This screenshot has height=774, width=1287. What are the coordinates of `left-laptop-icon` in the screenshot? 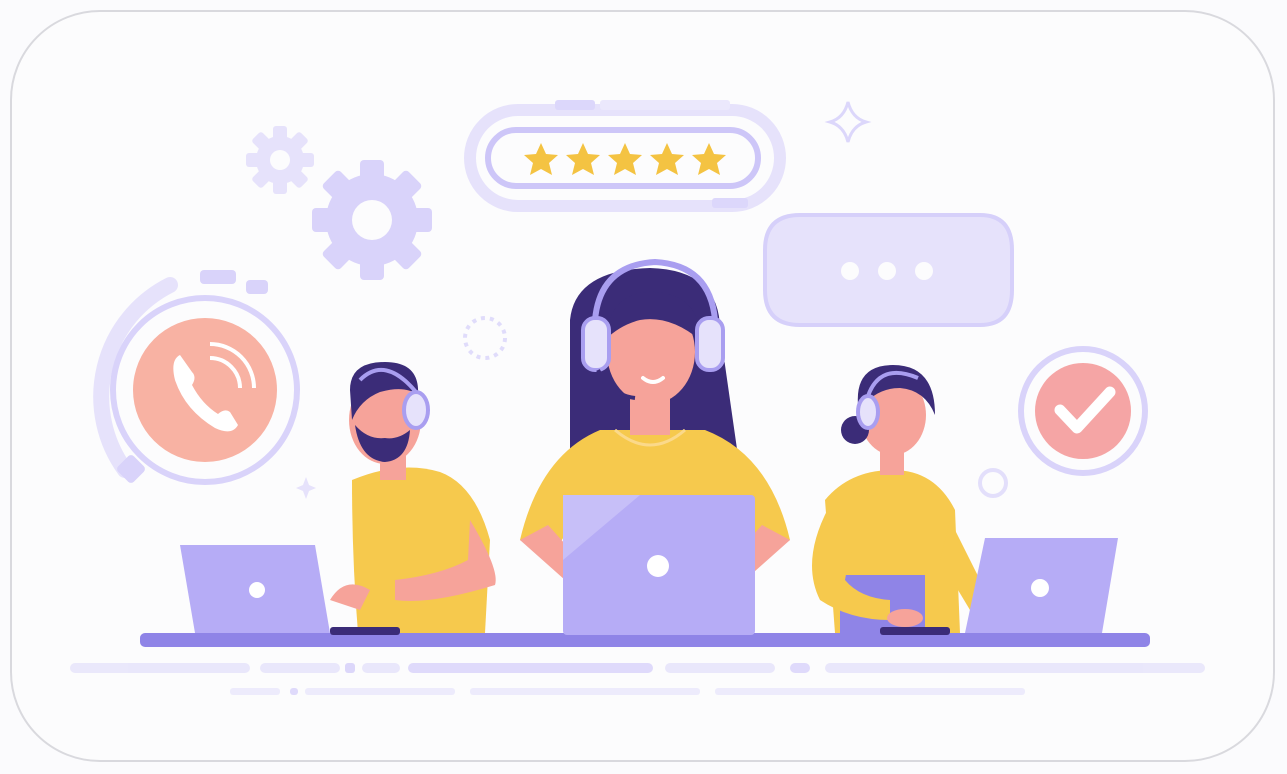 It's located at (255, 589).